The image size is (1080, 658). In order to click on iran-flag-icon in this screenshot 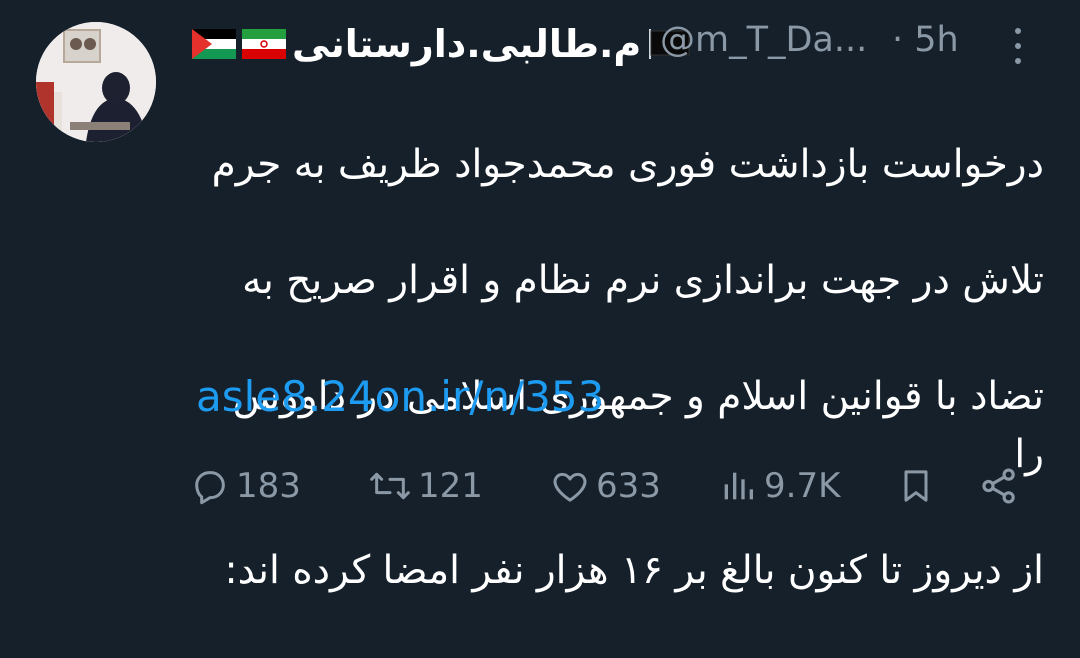, I will do `click(264, 44)`.